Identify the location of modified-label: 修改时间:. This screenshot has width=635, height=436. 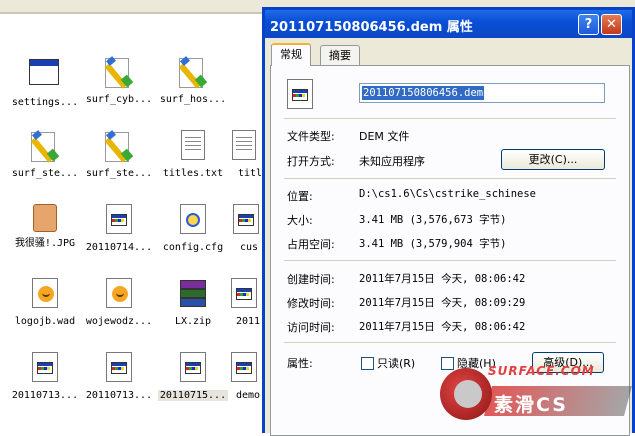
(311, 303).